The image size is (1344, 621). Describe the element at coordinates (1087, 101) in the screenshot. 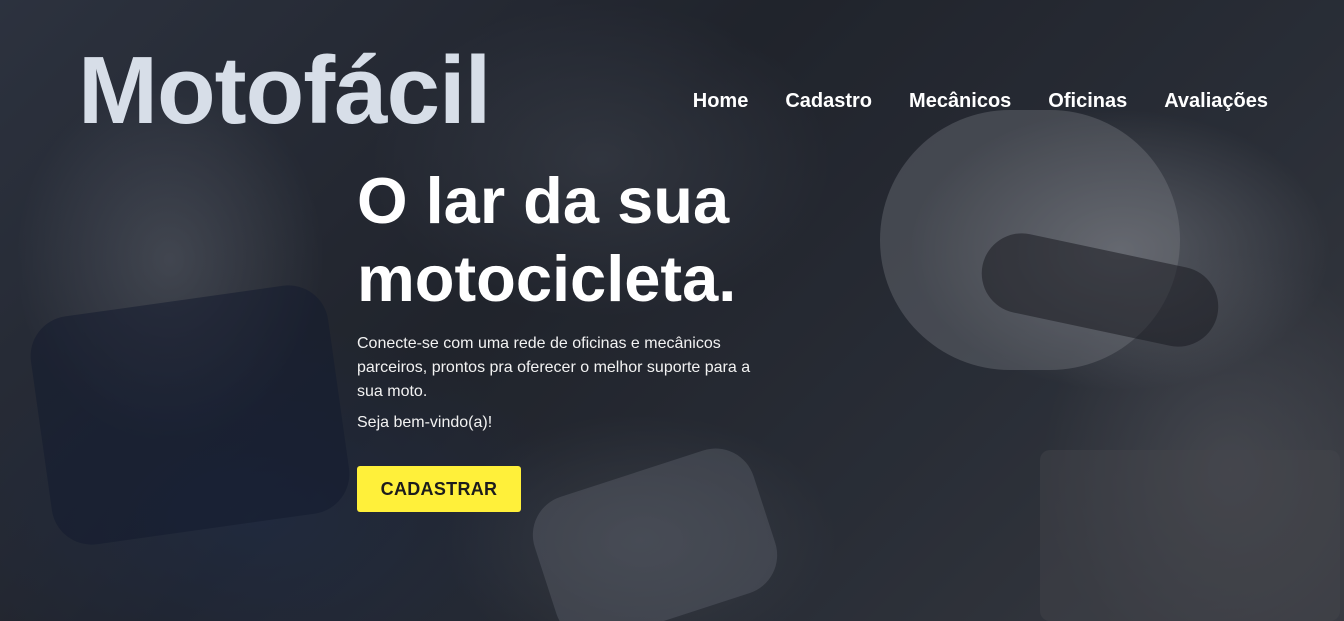

I see `nav-item-oficinas: Oficinas` at that location.